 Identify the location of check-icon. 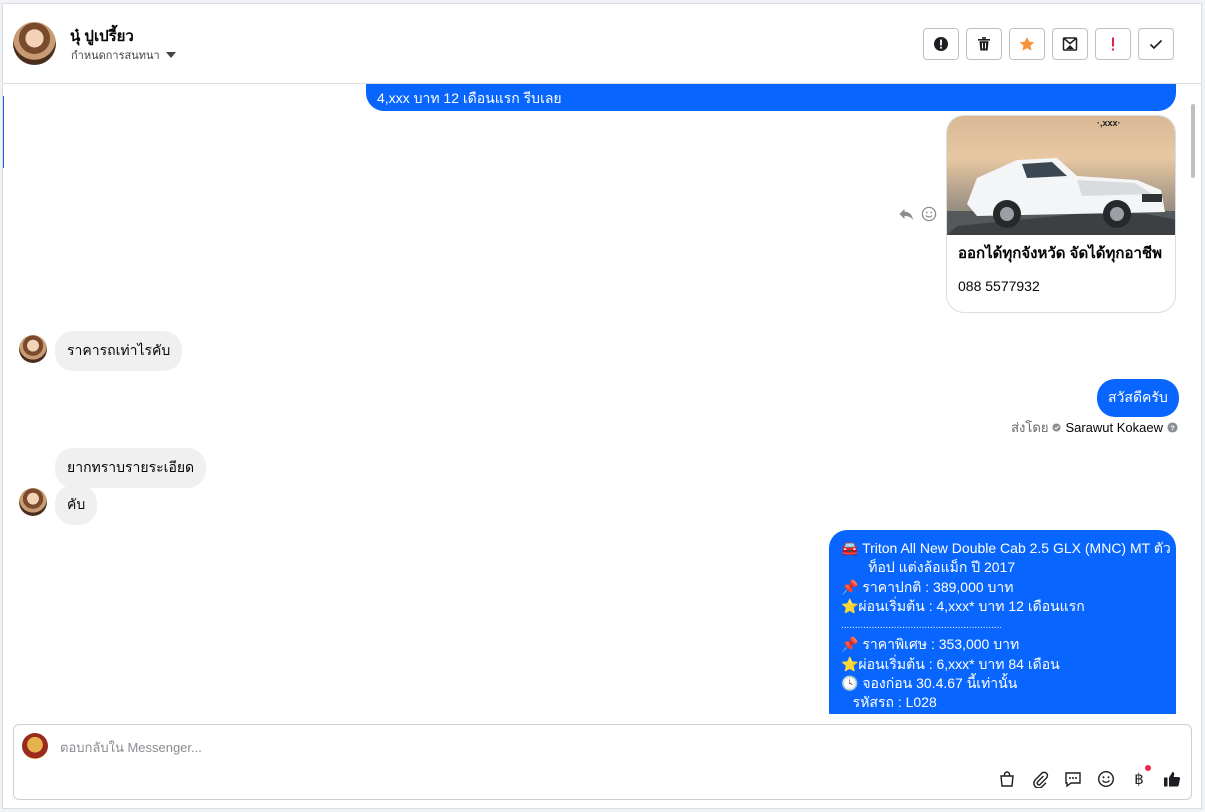
(1156, 44).